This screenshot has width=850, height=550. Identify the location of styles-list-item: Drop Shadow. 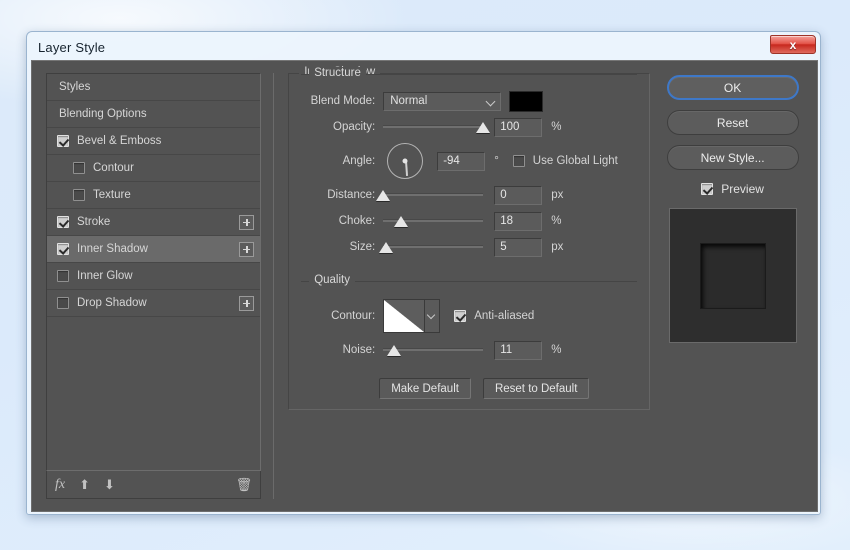
(154, 303).